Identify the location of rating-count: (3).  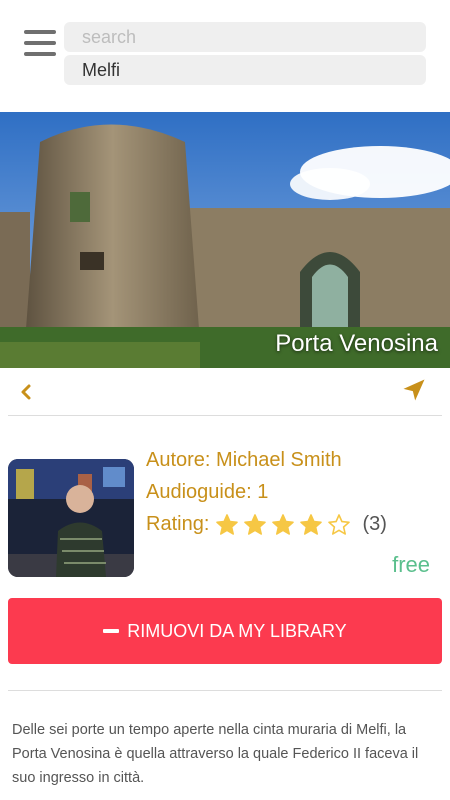
(374, 524).